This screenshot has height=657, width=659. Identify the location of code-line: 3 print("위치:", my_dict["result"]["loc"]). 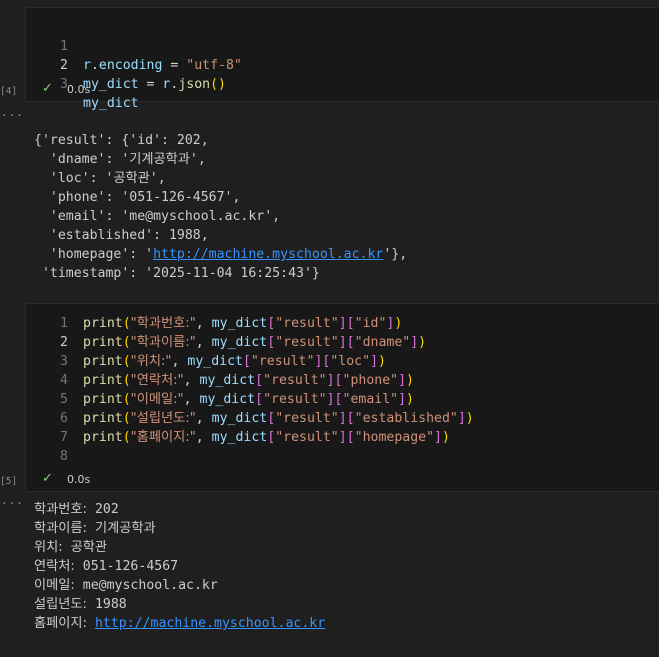
(342, 361).